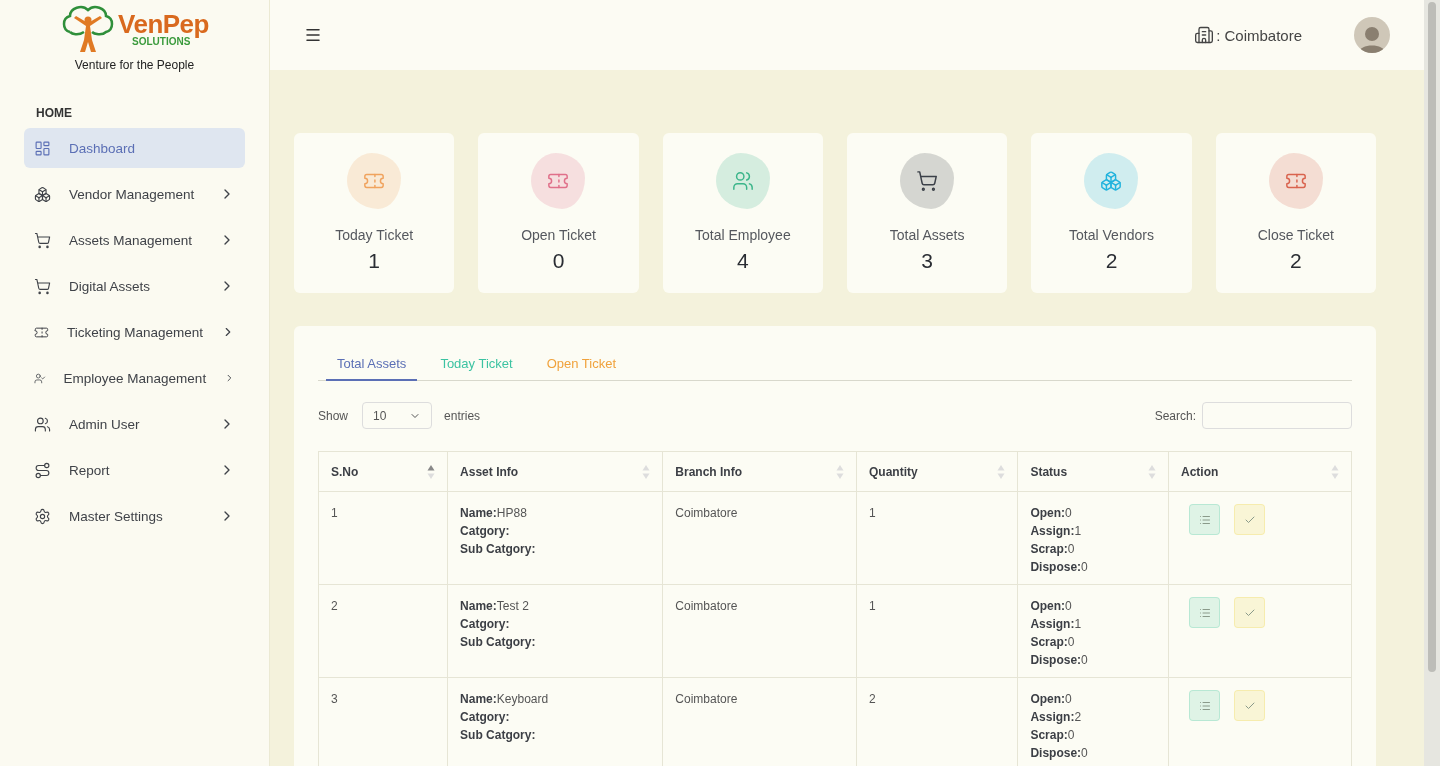 Image resolution: width=1440 pixels, height=766 pixels. Describe the element at coordinates (1111, 235) in the screenshot. I see `stat-label: Total Vendors` at that location.